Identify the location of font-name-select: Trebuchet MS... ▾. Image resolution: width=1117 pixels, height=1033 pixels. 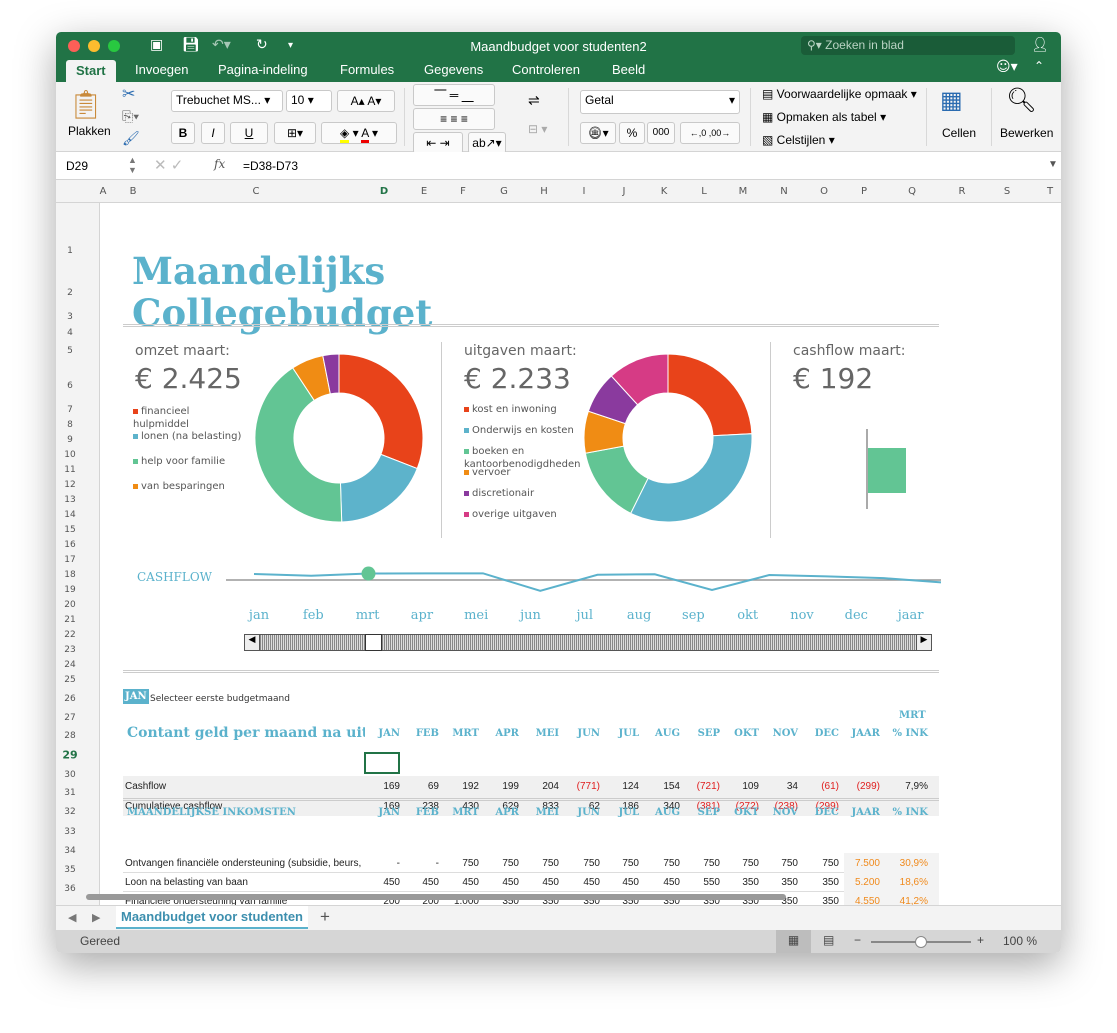
(227, 101).